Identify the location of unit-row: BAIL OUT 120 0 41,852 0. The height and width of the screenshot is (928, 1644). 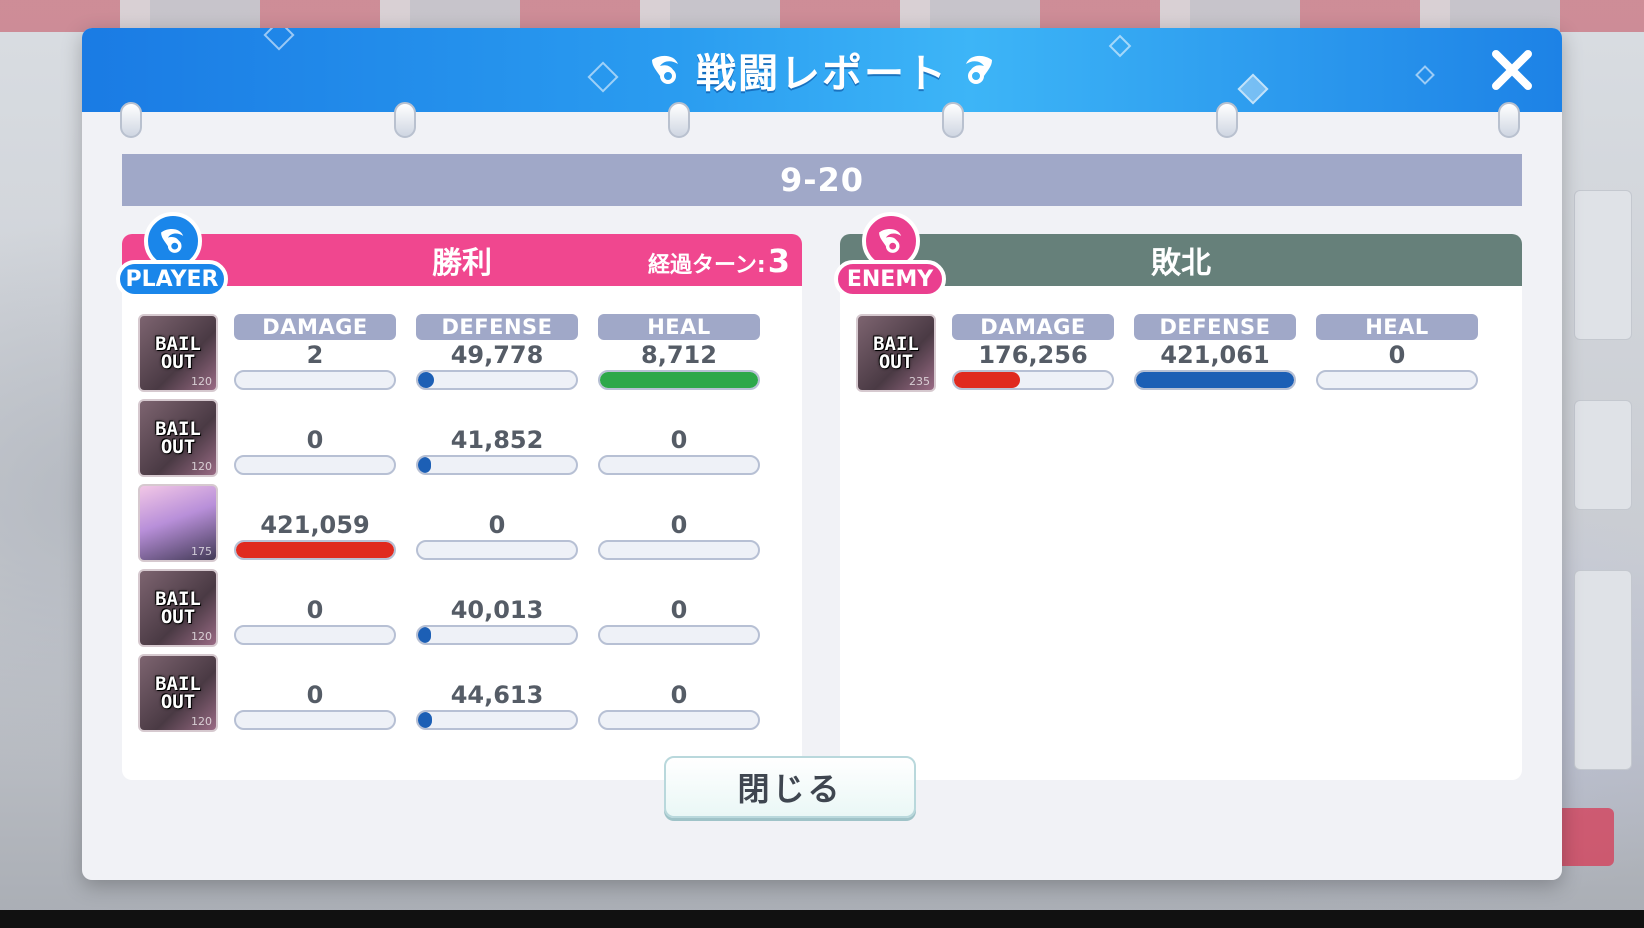
(449, 441).